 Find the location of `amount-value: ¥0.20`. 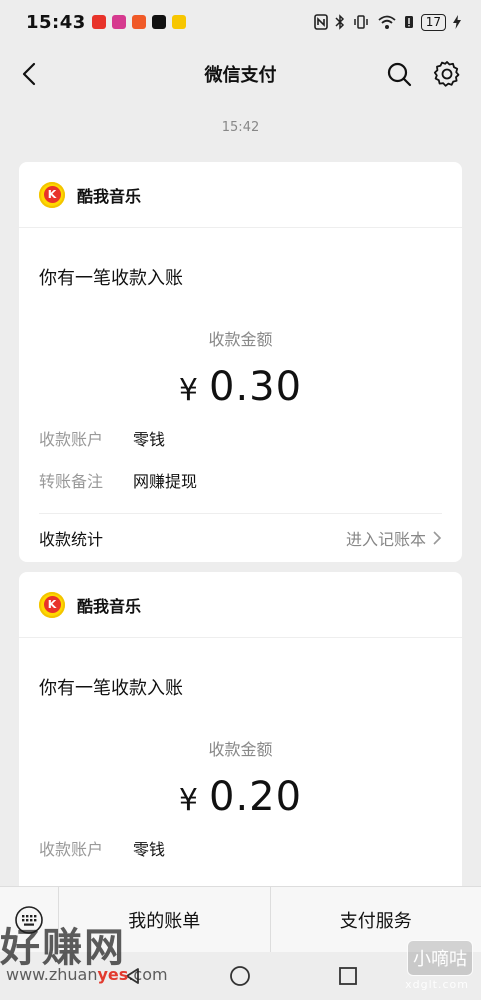

amount-value: ¥0.20 is located at coordinates (240, 797).